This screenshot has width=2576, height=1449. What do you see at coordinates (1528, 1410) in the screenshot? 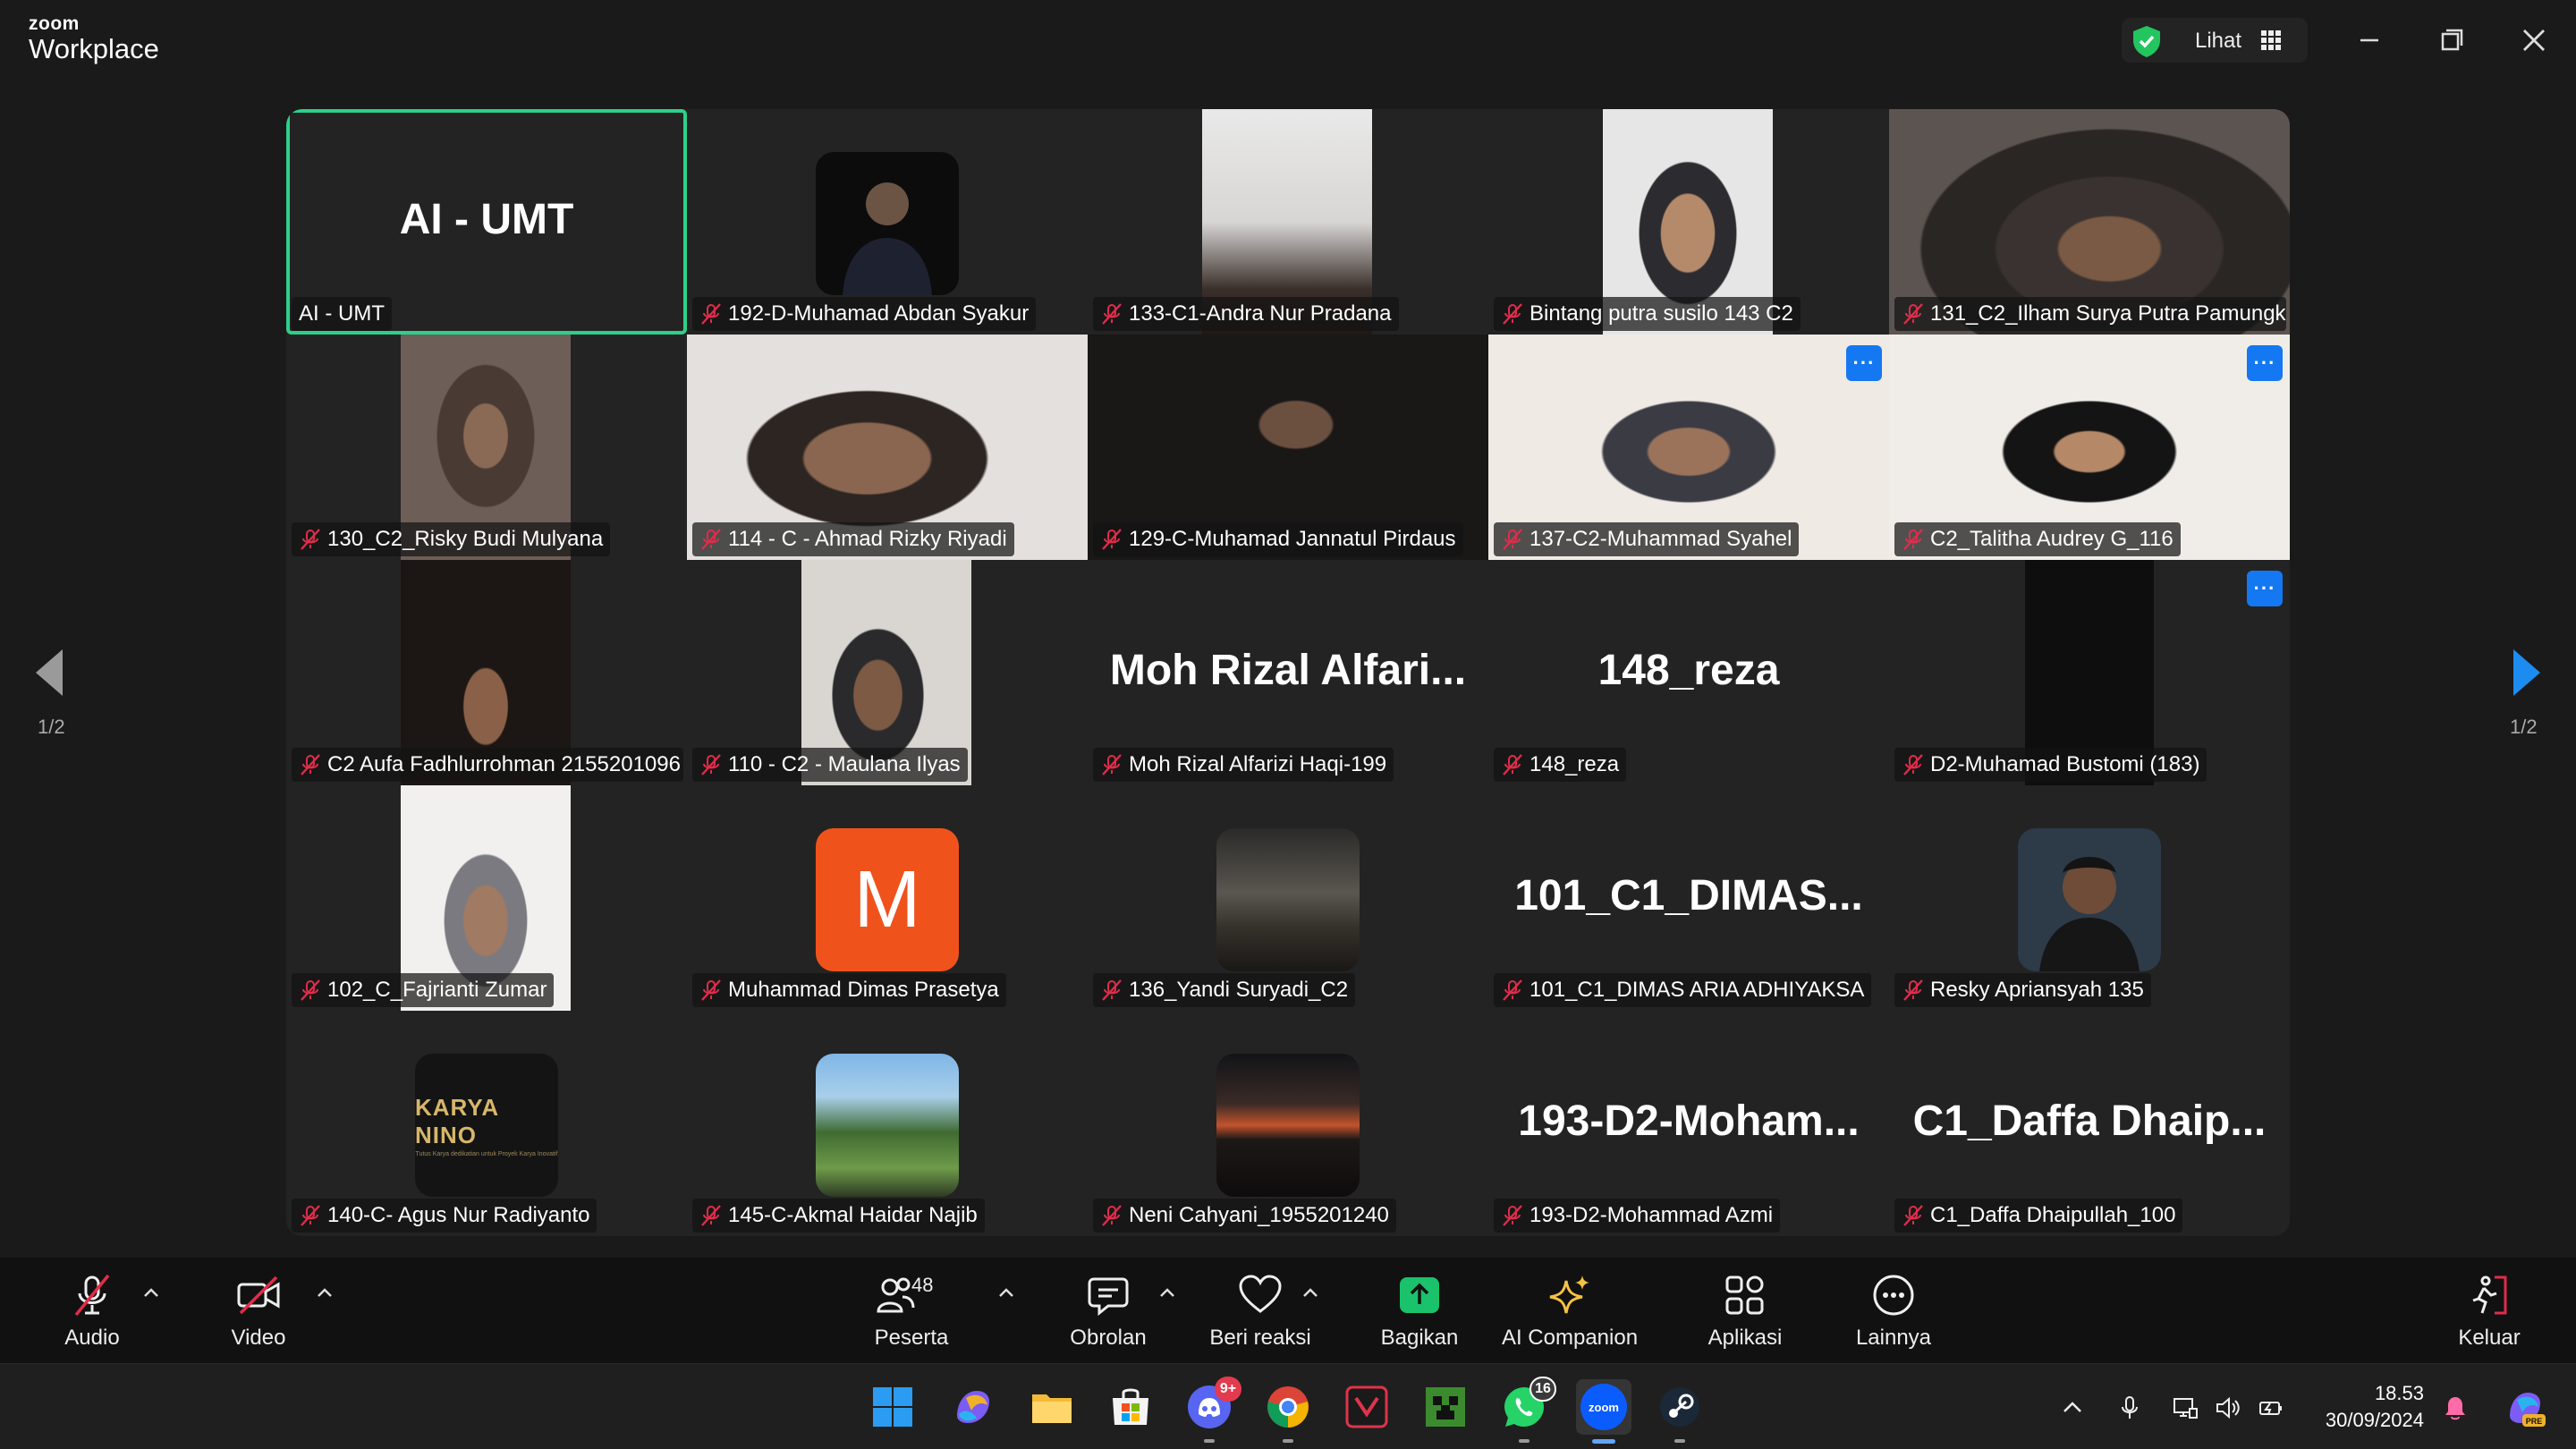
I see `whatsapp-taskbar-item: 16` at bounding box center [1528, 1410].